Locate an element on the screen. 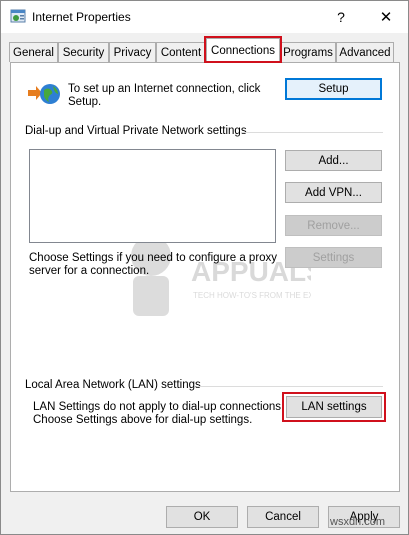  close-icon: ✕ is located at coordinates (386, 17).